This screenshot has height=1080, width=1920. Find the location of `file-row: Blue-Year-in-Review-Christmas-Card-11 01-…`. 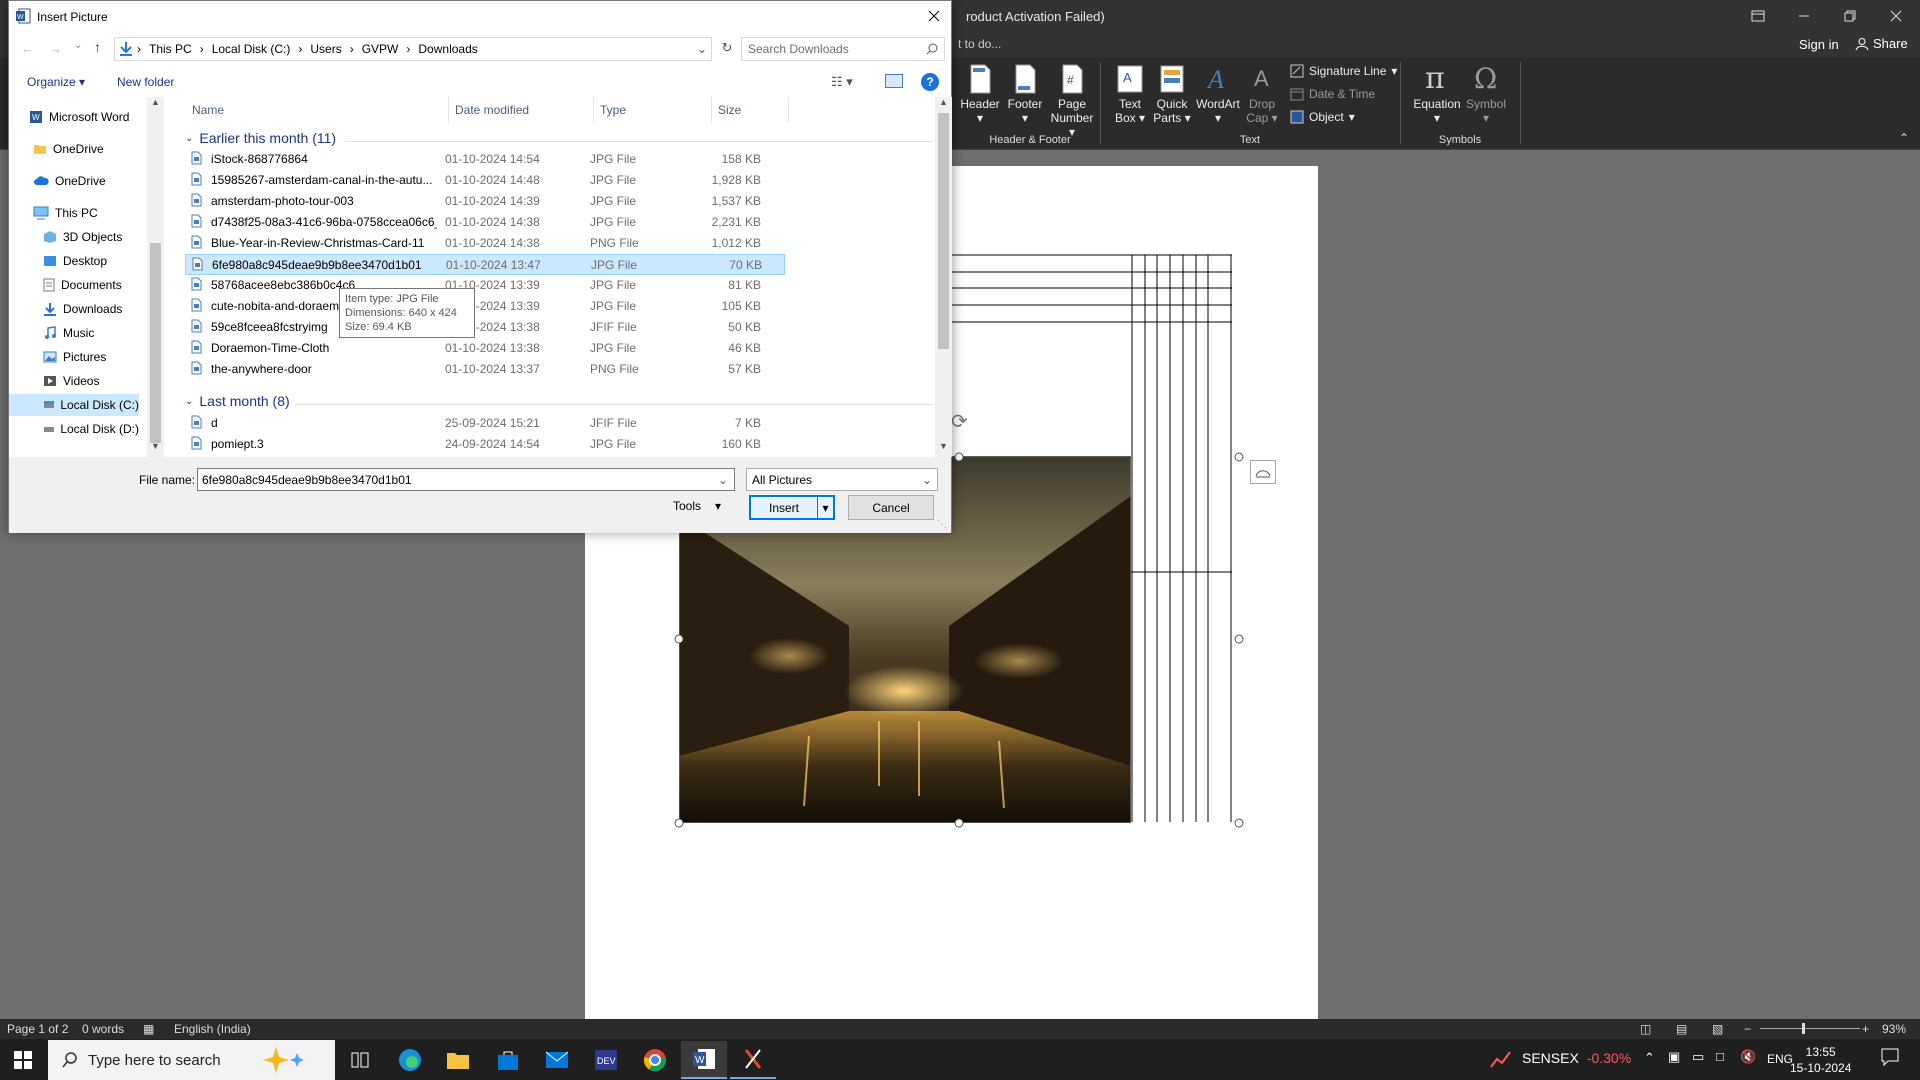

file-row: Blue-Year-in-Review-Christmas-Card-11 01-… is located at coordinates (485, 243).